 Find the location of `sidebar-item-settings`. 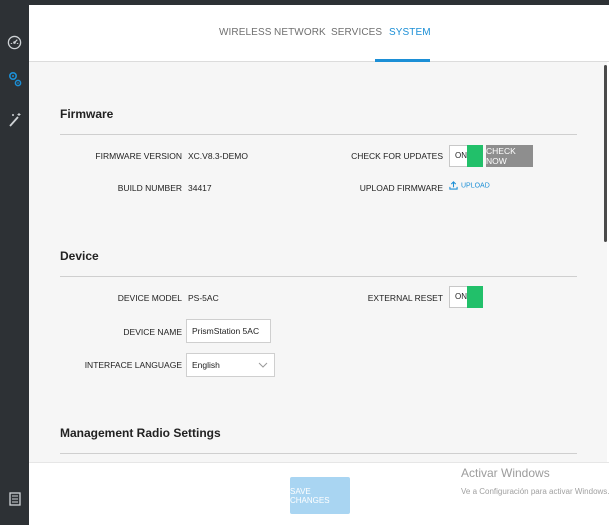

sidebar-item-settings is located at coordinates (14, 79).